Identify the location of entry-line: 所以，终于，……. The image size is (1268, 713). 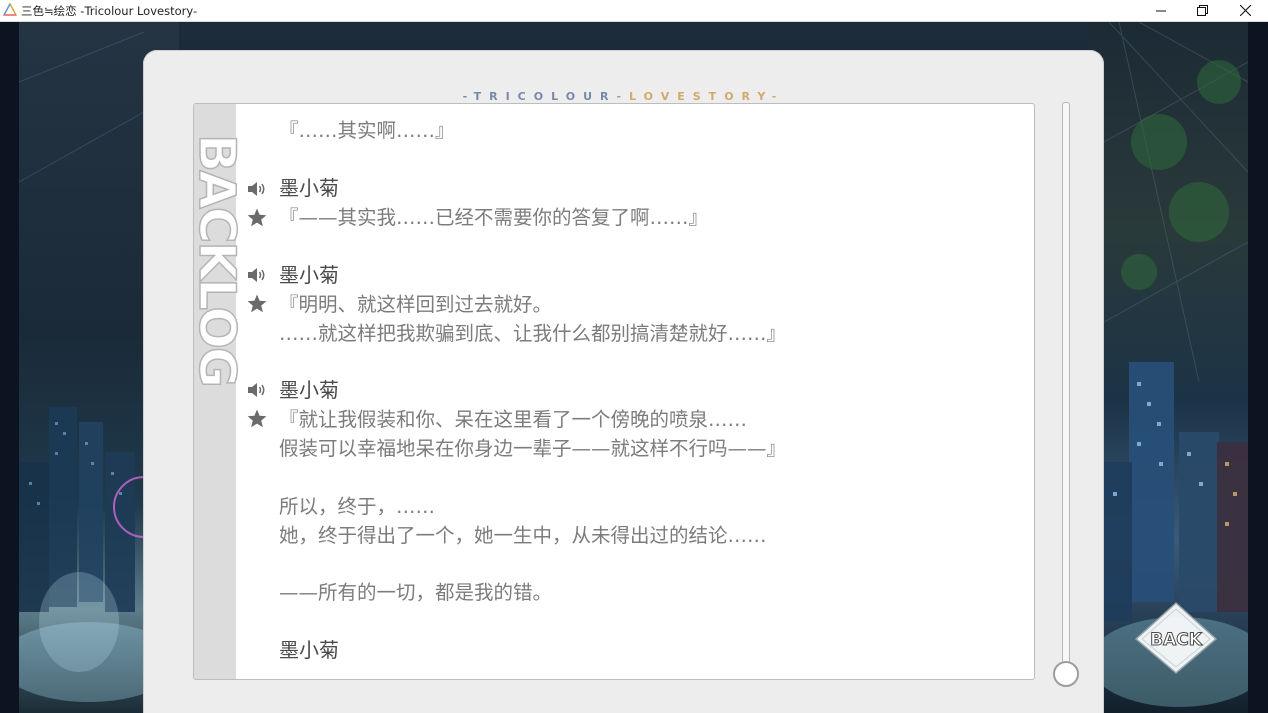
(357, 506).